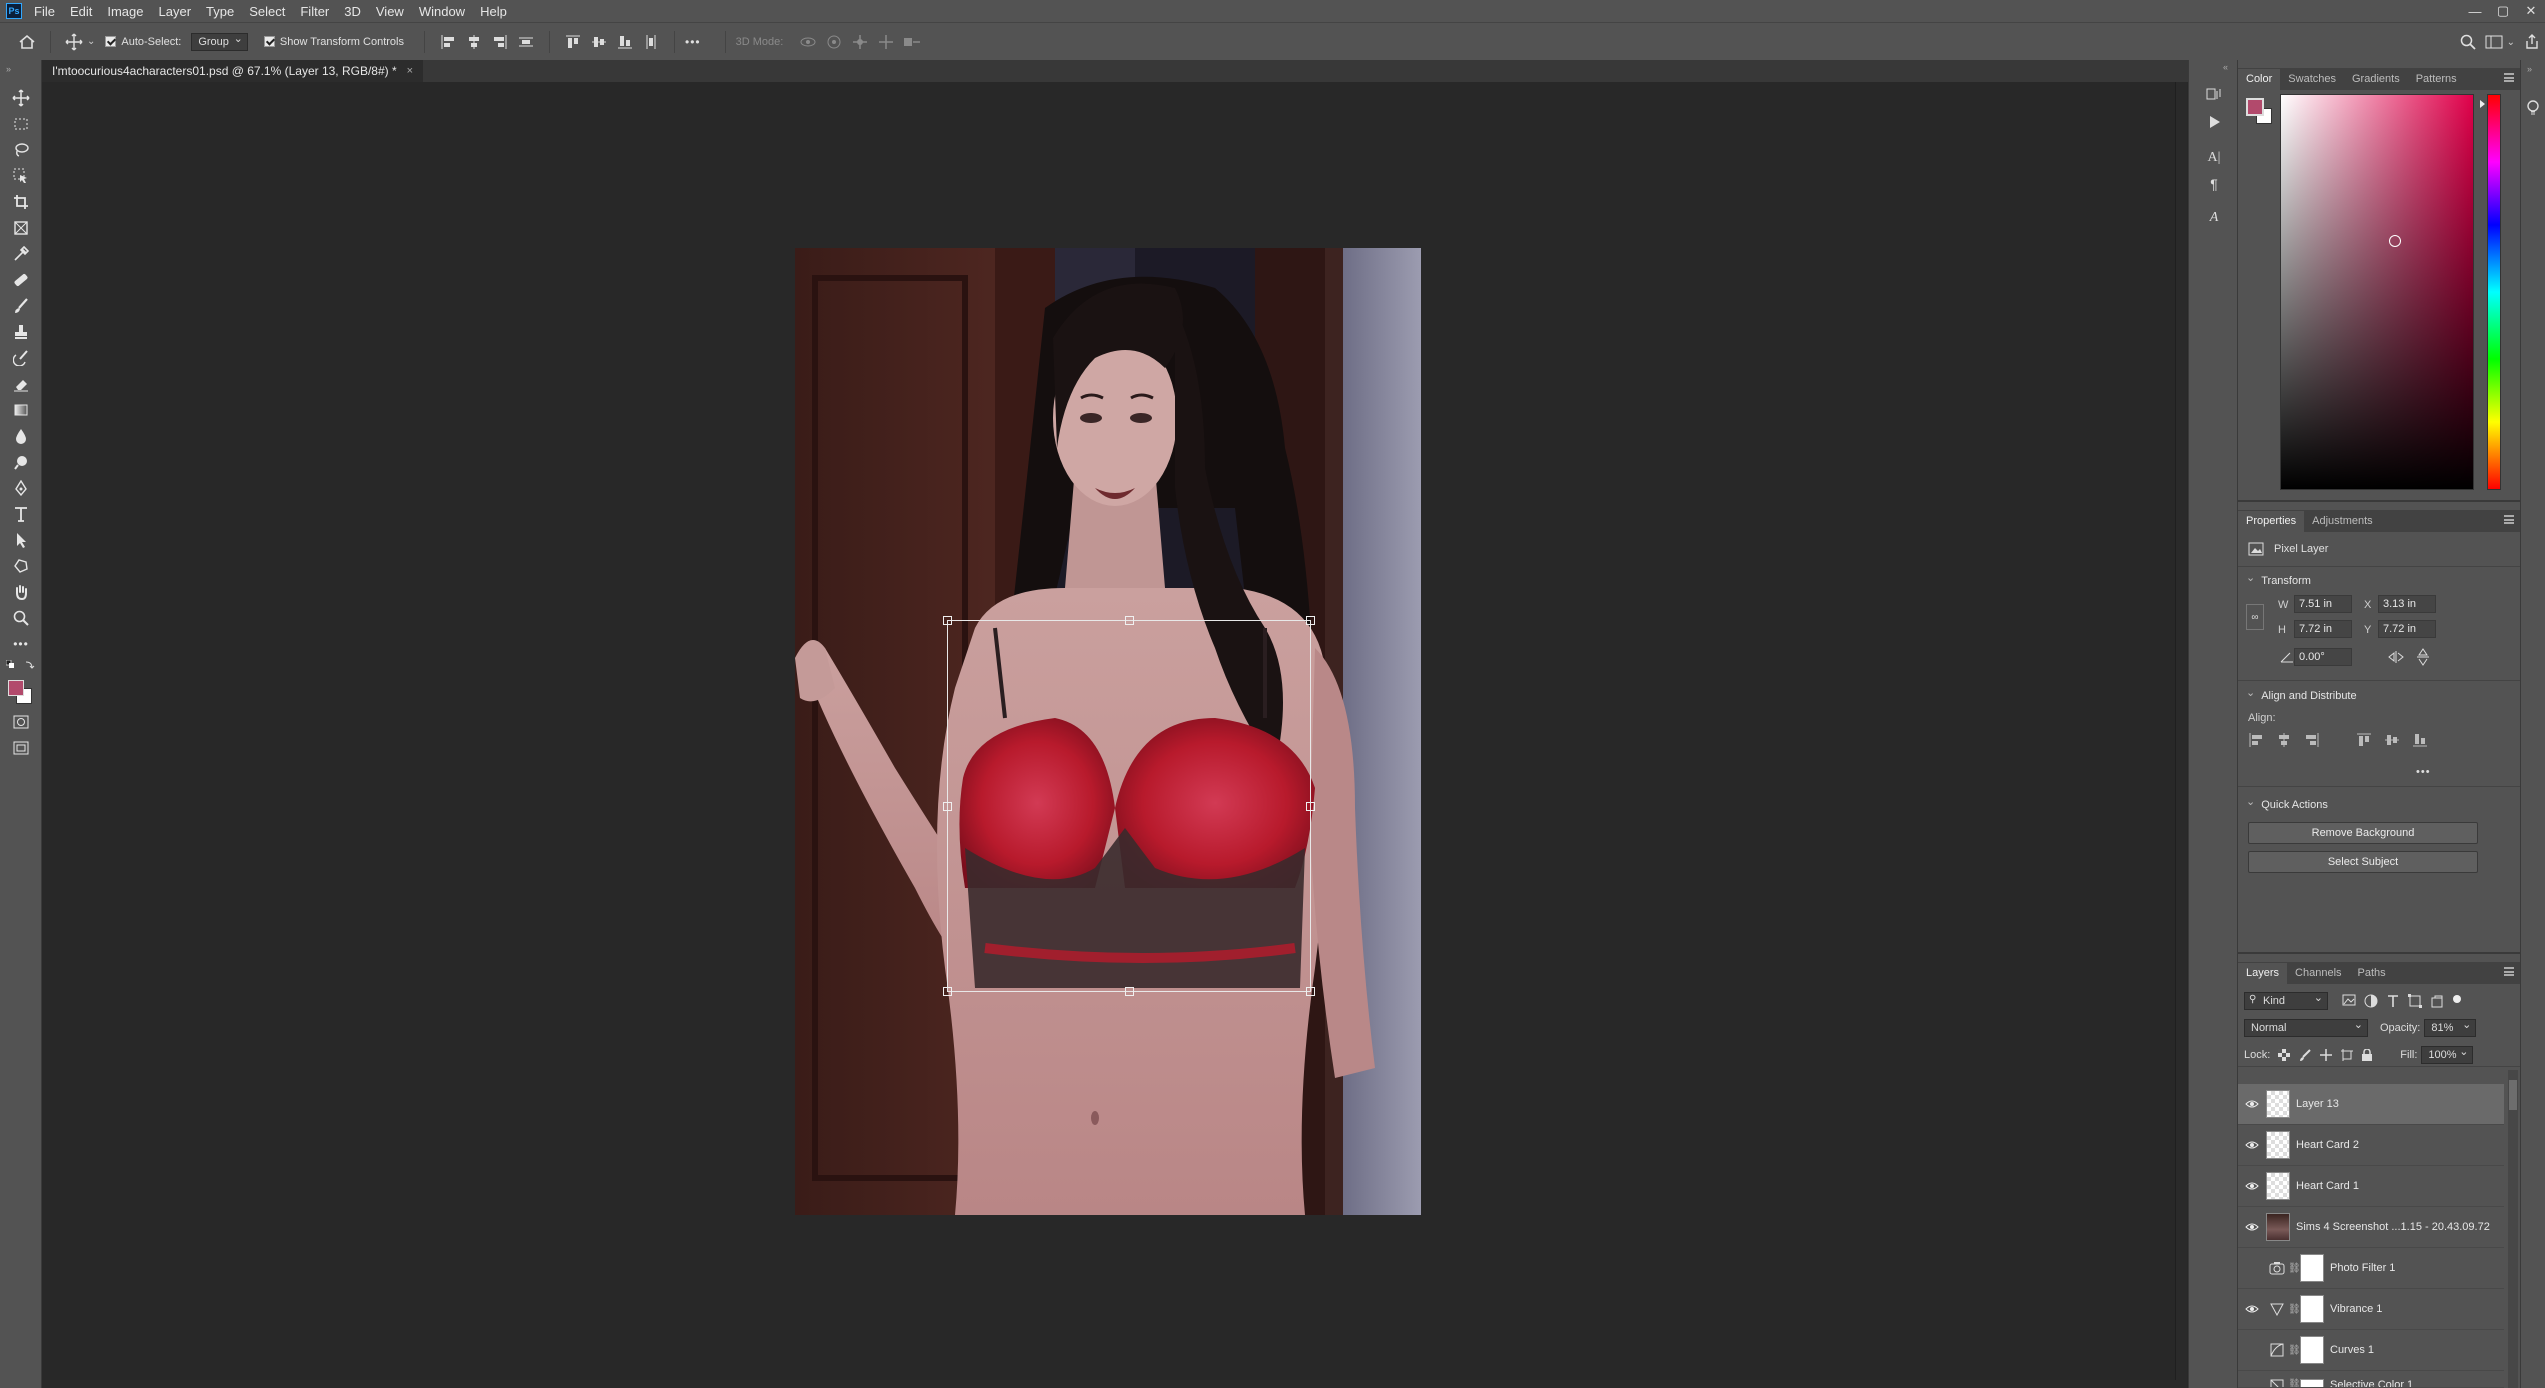 The image size is (2545, 1388). Describe the element at coordinates (2371, 1145) in the screenshot. I see `layer-row: Heart Card 2` at that location.